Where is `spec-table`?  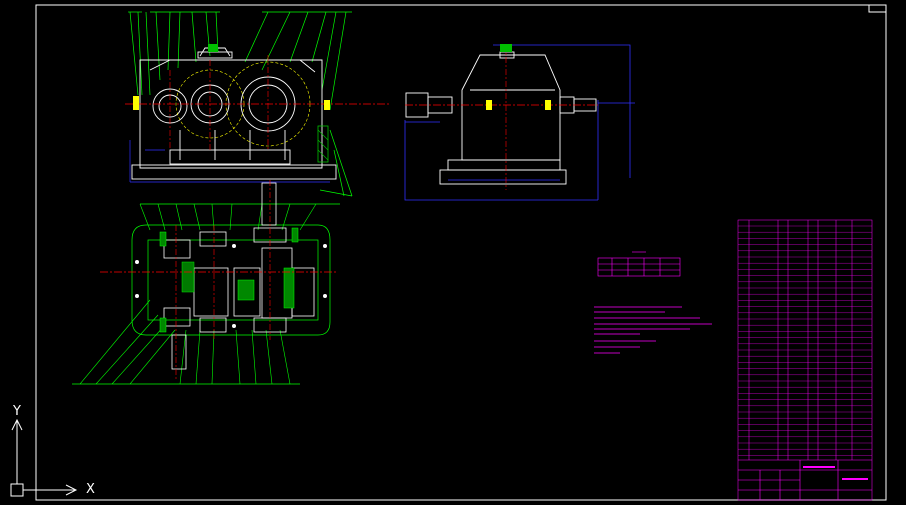
spec-table is located at coordinates (639, 264).